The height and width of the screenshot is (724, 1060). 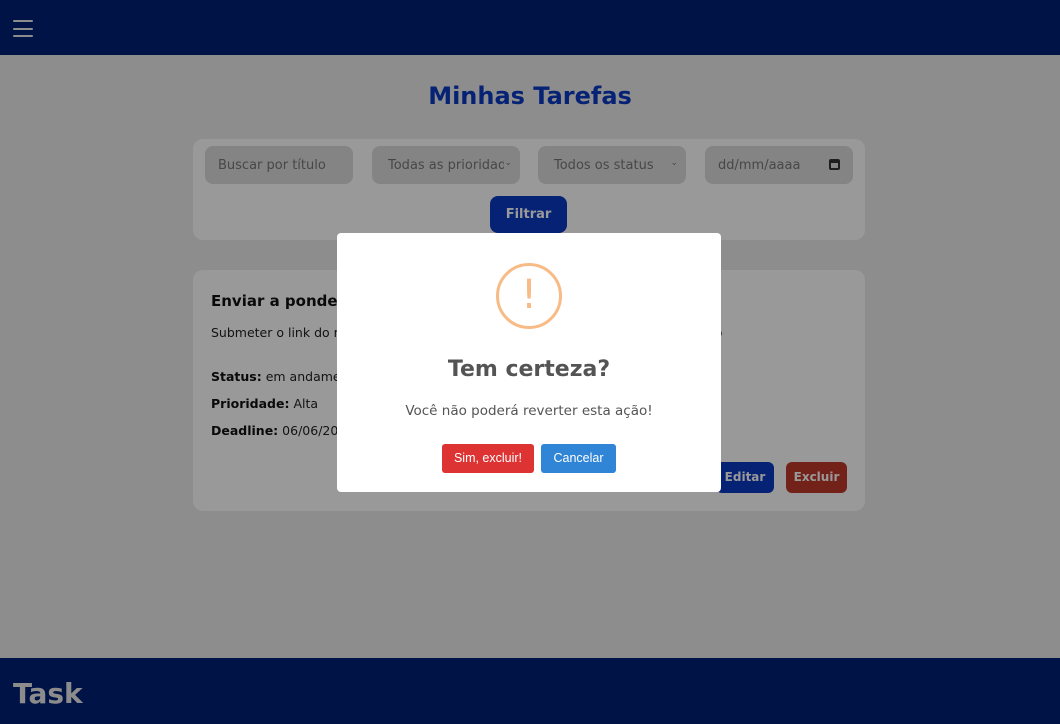 I want to click on confirm-delete-button: Sim, excluir!, so click(x=488, y=458).